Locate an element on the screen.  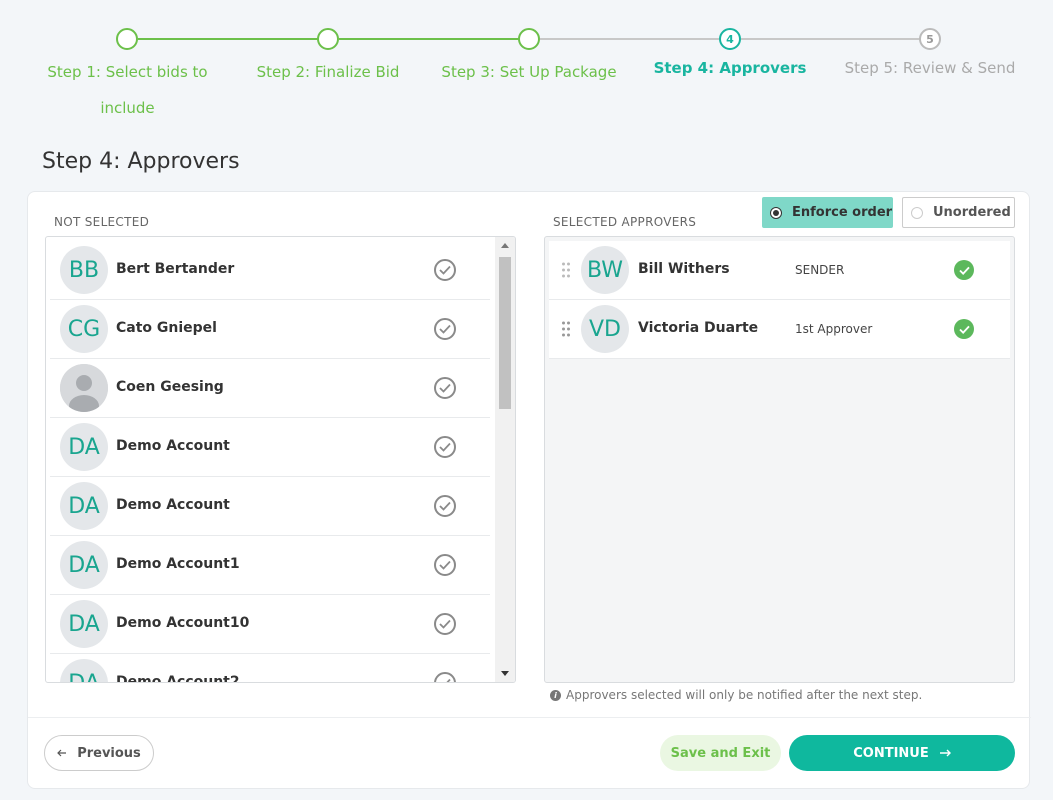
scrollbar is located at coordinates (505, 459).